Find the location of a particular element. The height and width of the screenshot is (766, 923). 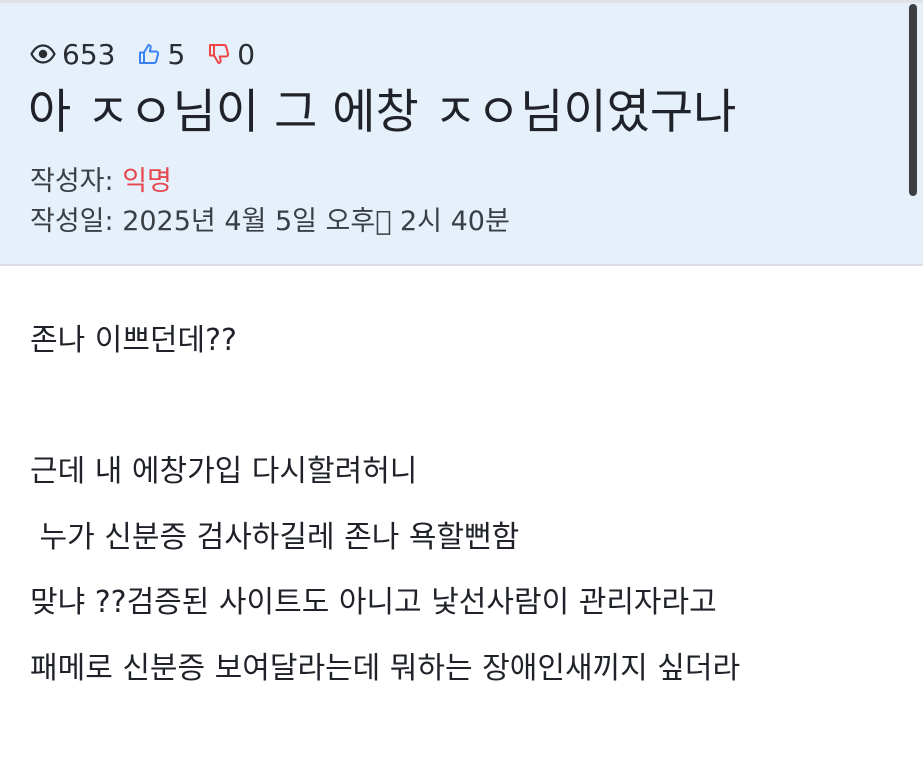

view-count: 653 is located at coordinates (72, 54).